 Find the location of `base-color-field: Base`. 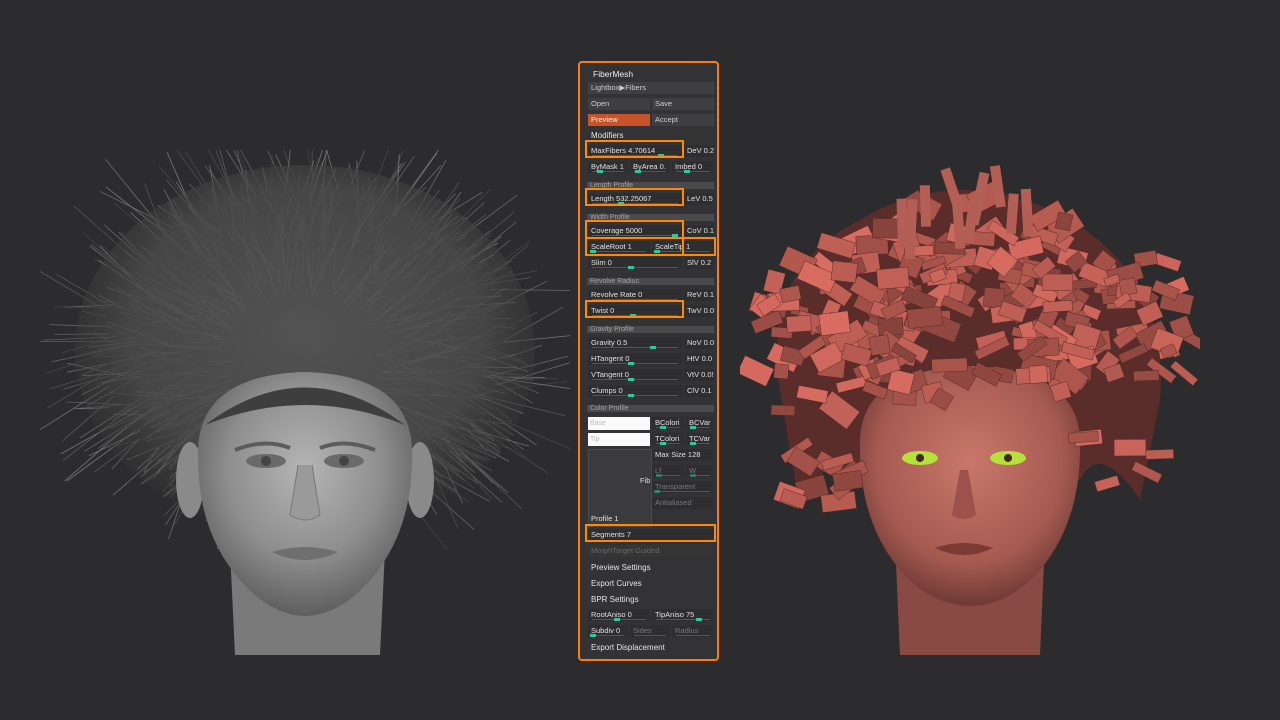

base-color-field: Base is located at coordinates (619, 423).